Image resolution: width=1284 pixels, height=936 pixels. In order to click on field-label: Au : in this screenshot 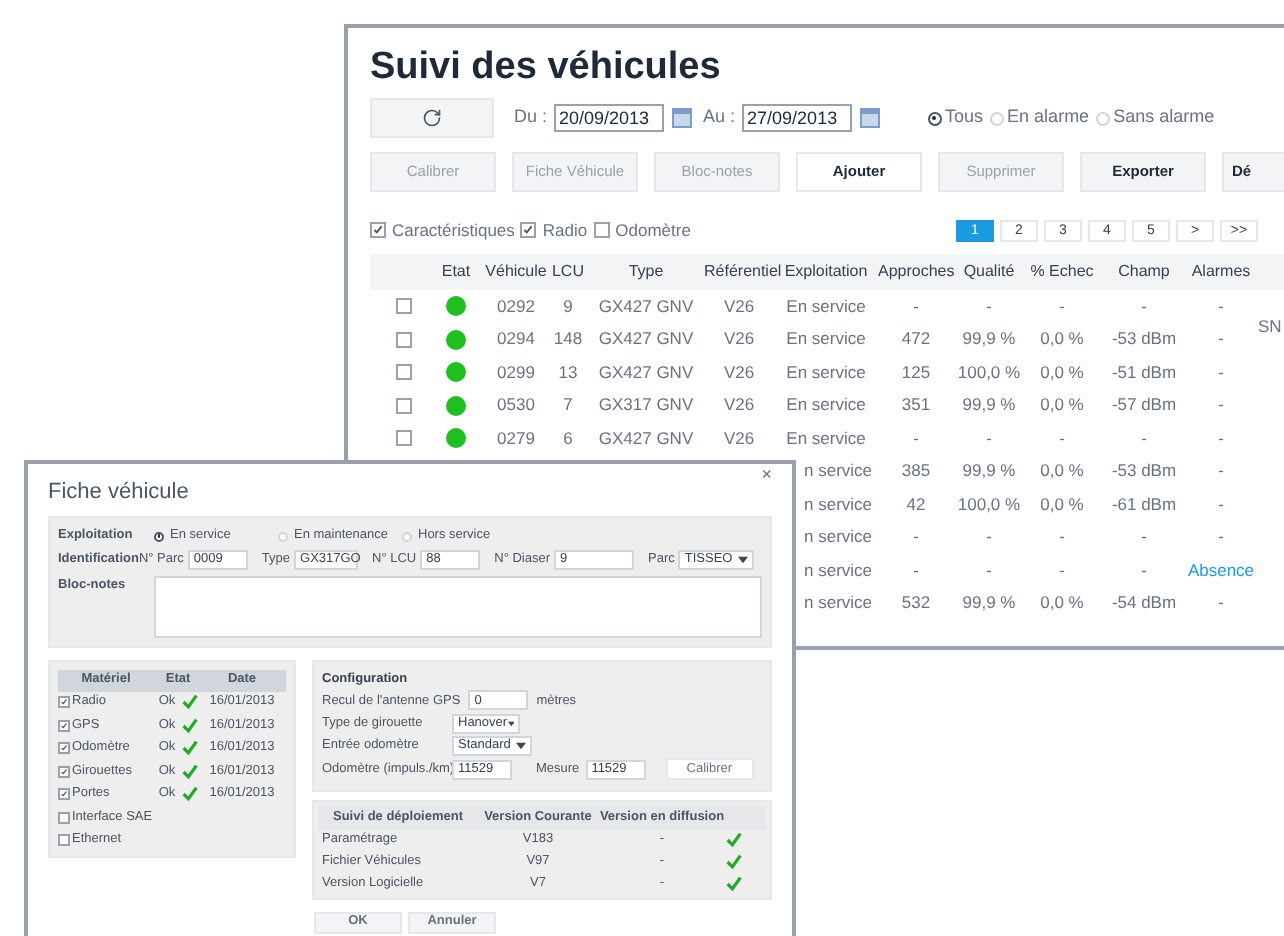, I will do `click(719, 117)`.